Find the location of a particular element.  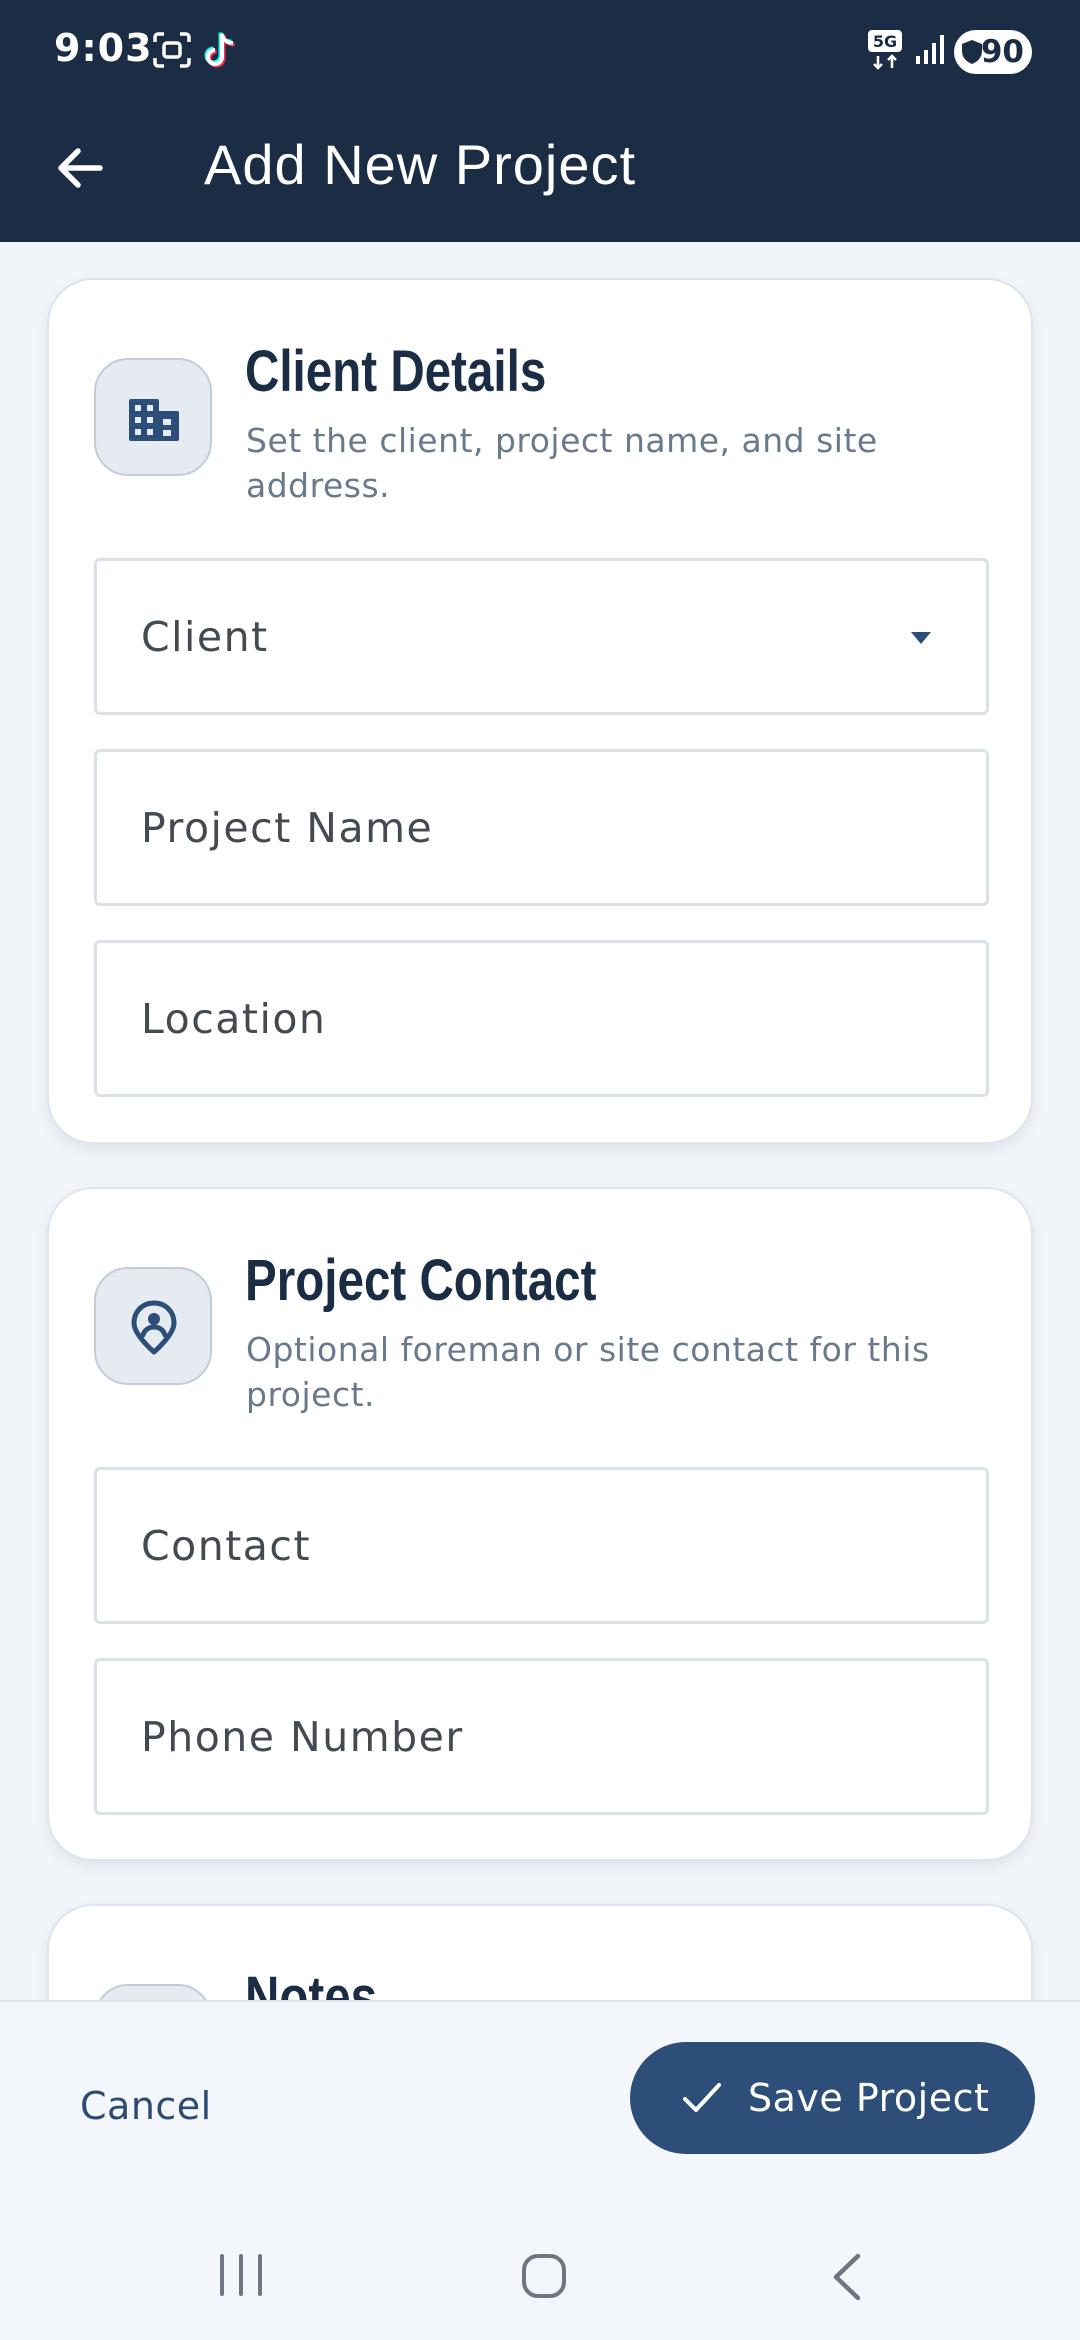

nav-back-icon is located at coordinates (846, 2277).